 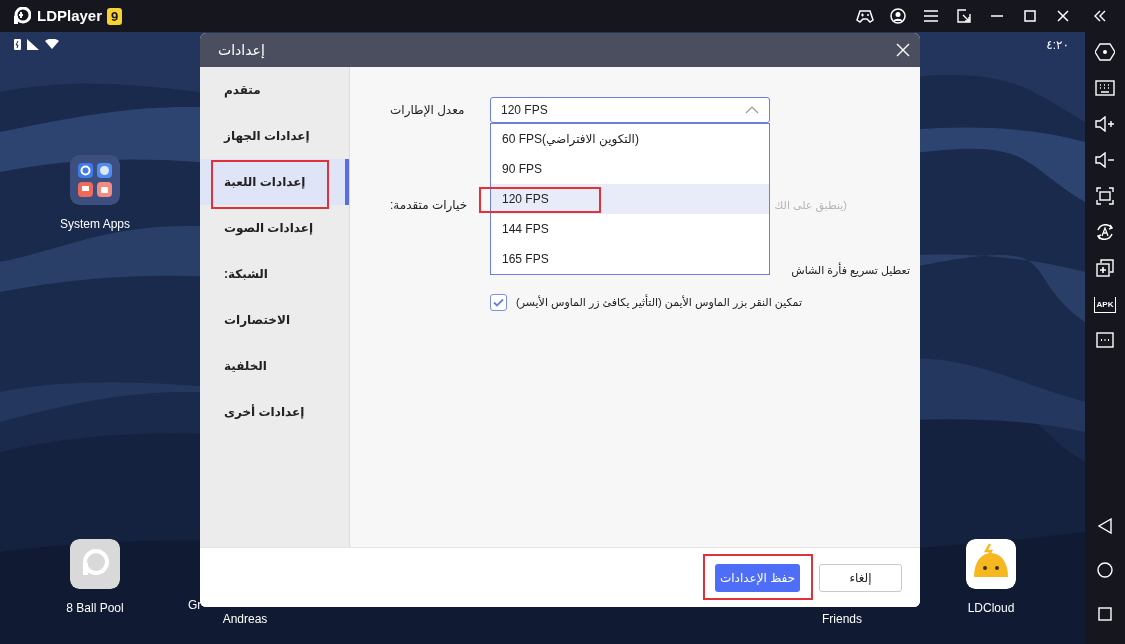 What do you see at coordinates (95, 224) in the screenshot?
I see `app-label: System Apps` at bounding box center [95, 224].